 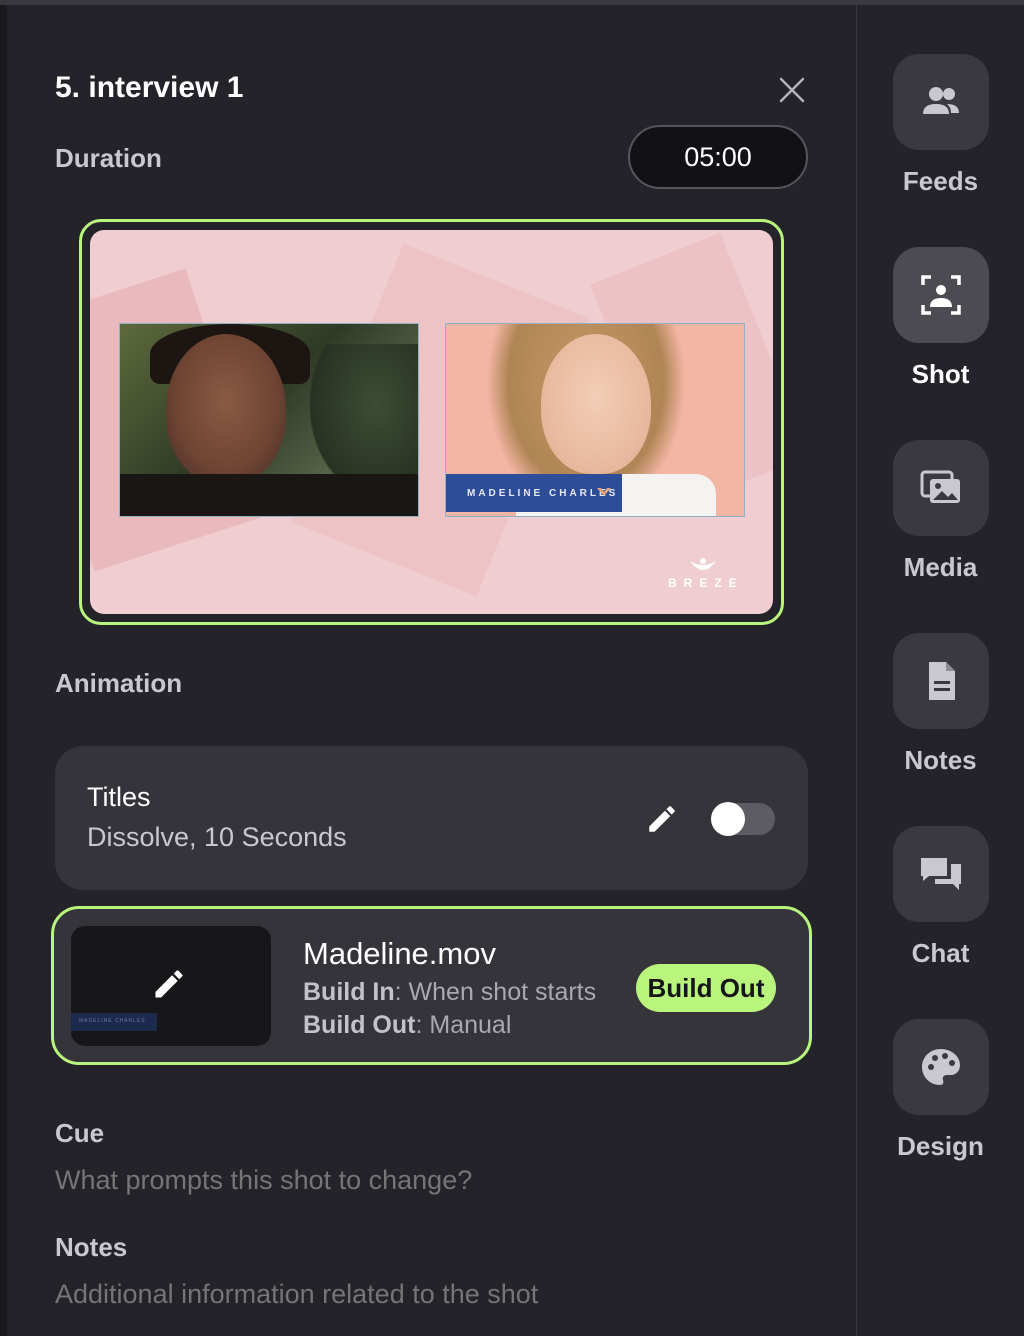 I want to click on shot-frame-icon, so click(x=941, y=295).